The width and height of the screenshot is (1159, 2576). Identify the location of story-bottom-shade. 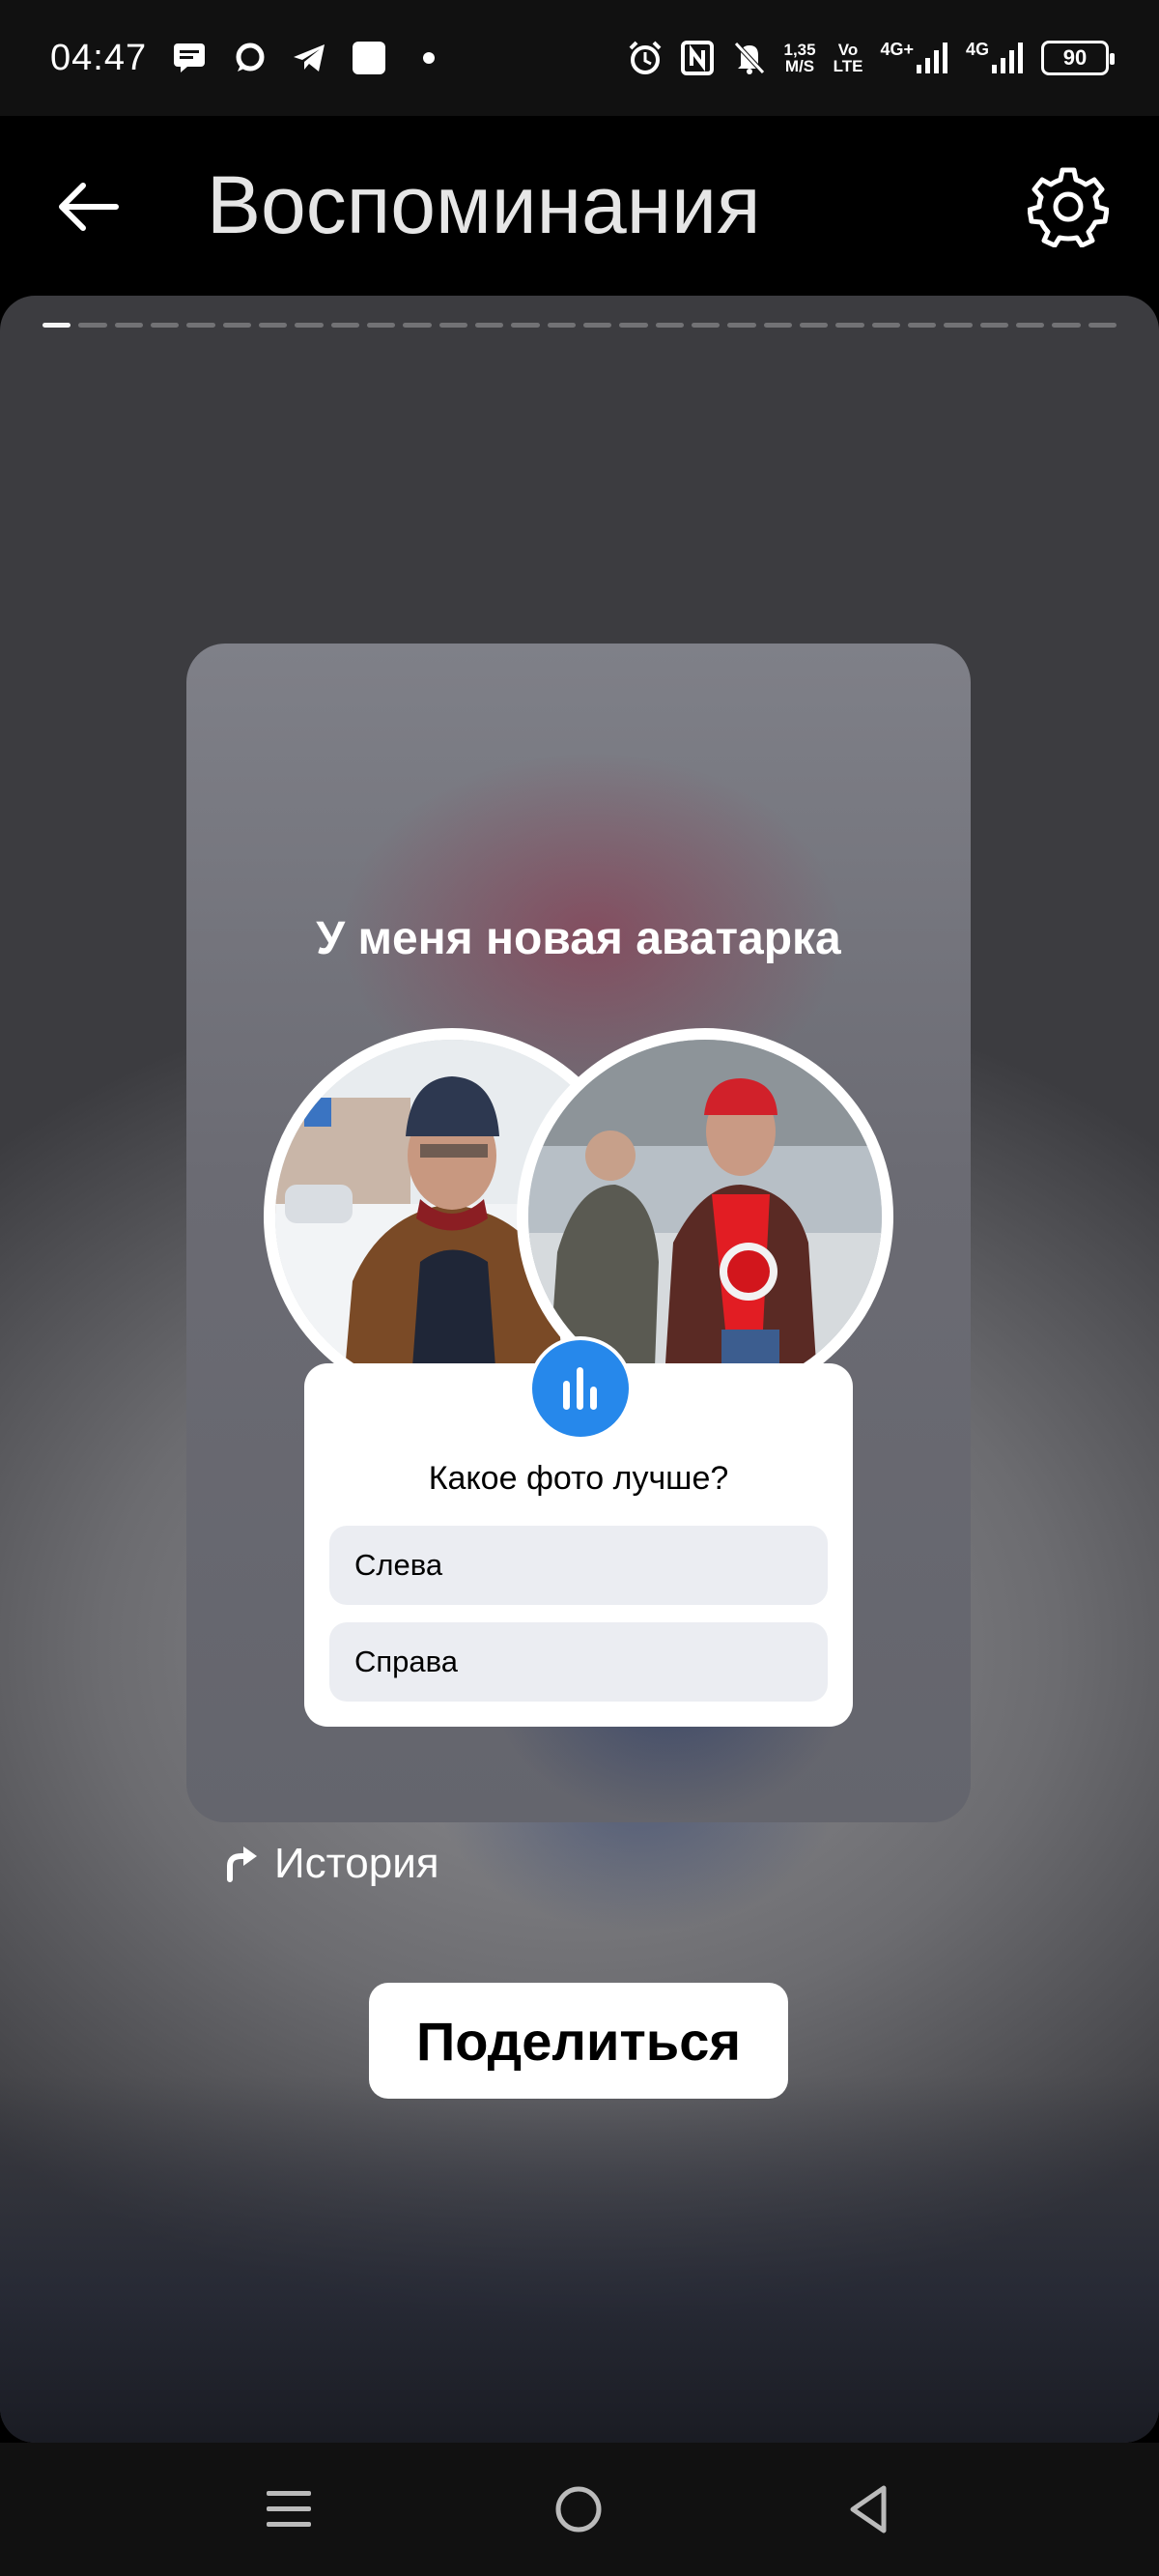
(579, 2259).